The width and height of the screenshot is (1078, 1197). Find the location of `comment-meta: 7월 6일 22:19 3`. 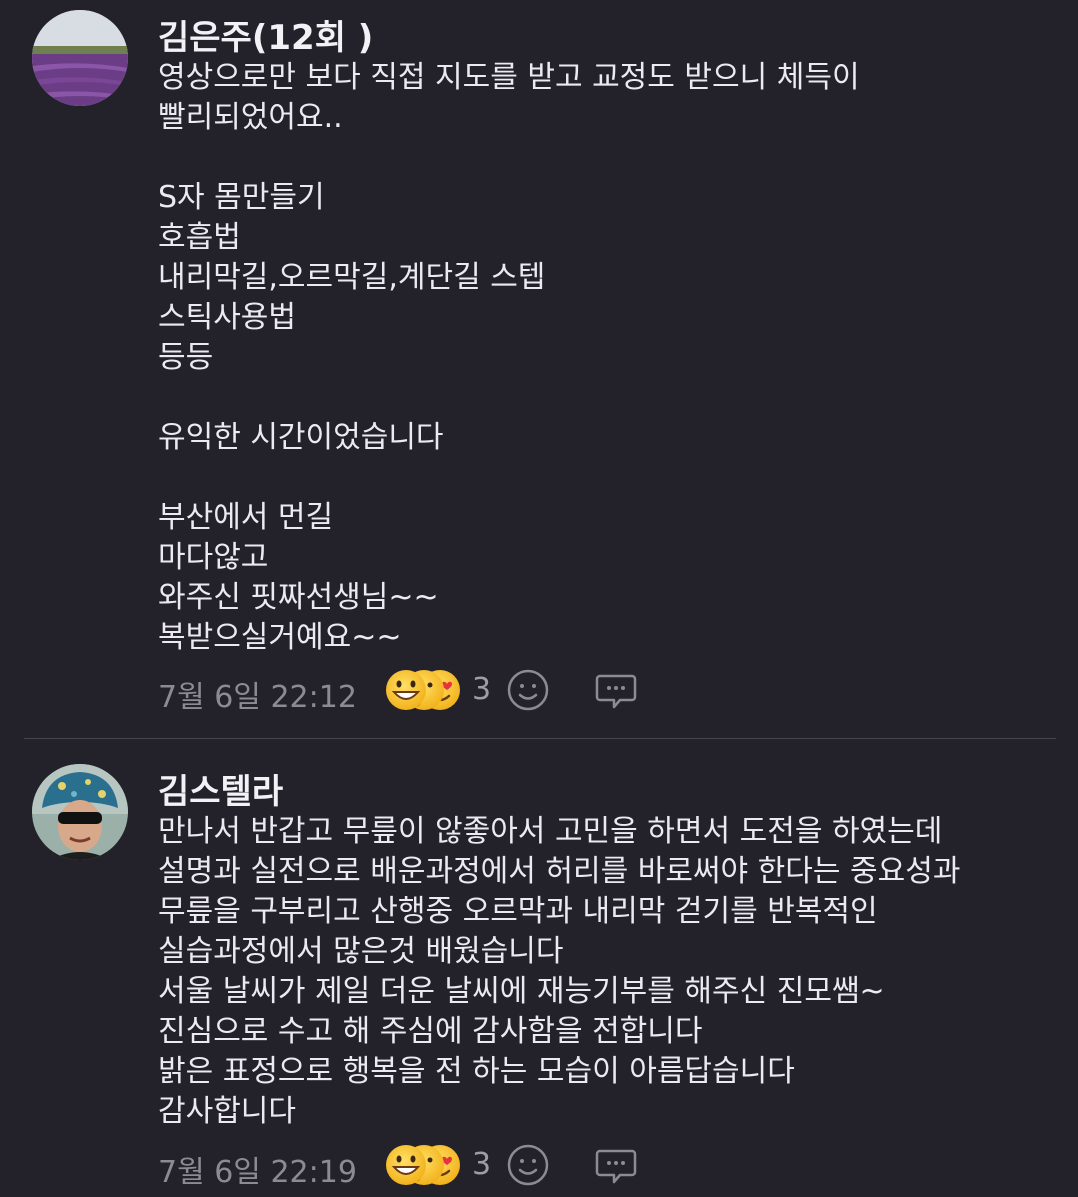

comment-meta: 7월 6일 22:19 3 is located at coordinates (418, 1165).